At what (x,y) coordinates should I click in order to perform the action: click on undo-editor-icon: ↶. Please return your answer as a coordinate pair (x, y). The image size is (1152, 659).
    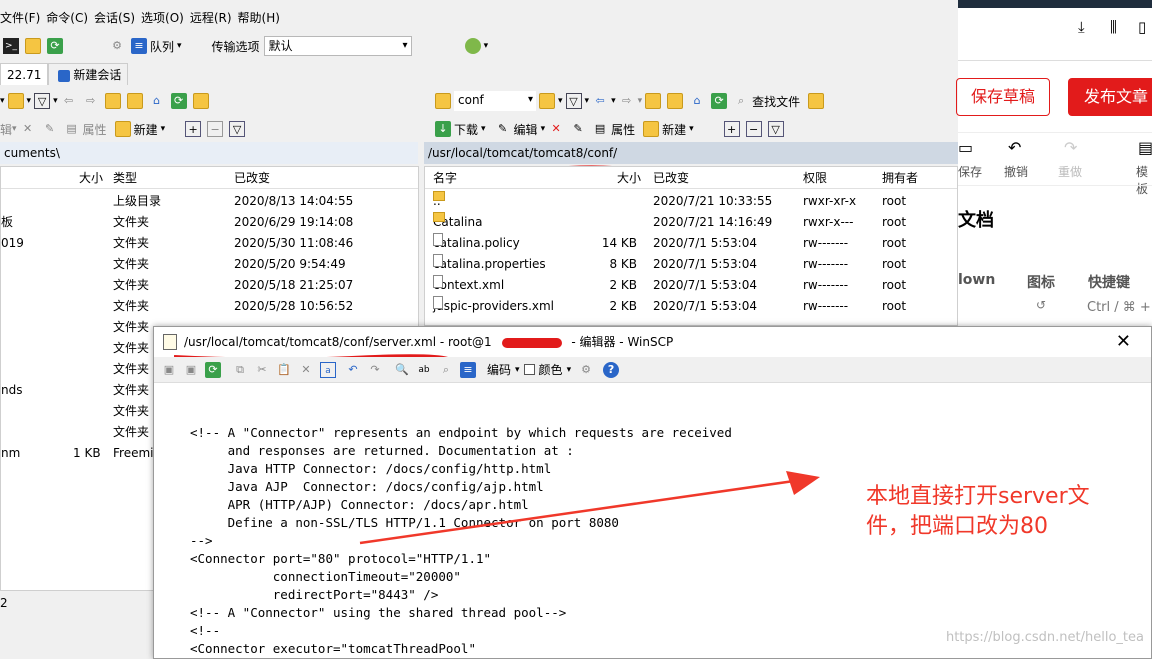
    Looking at the image, I should click on (353, 370).